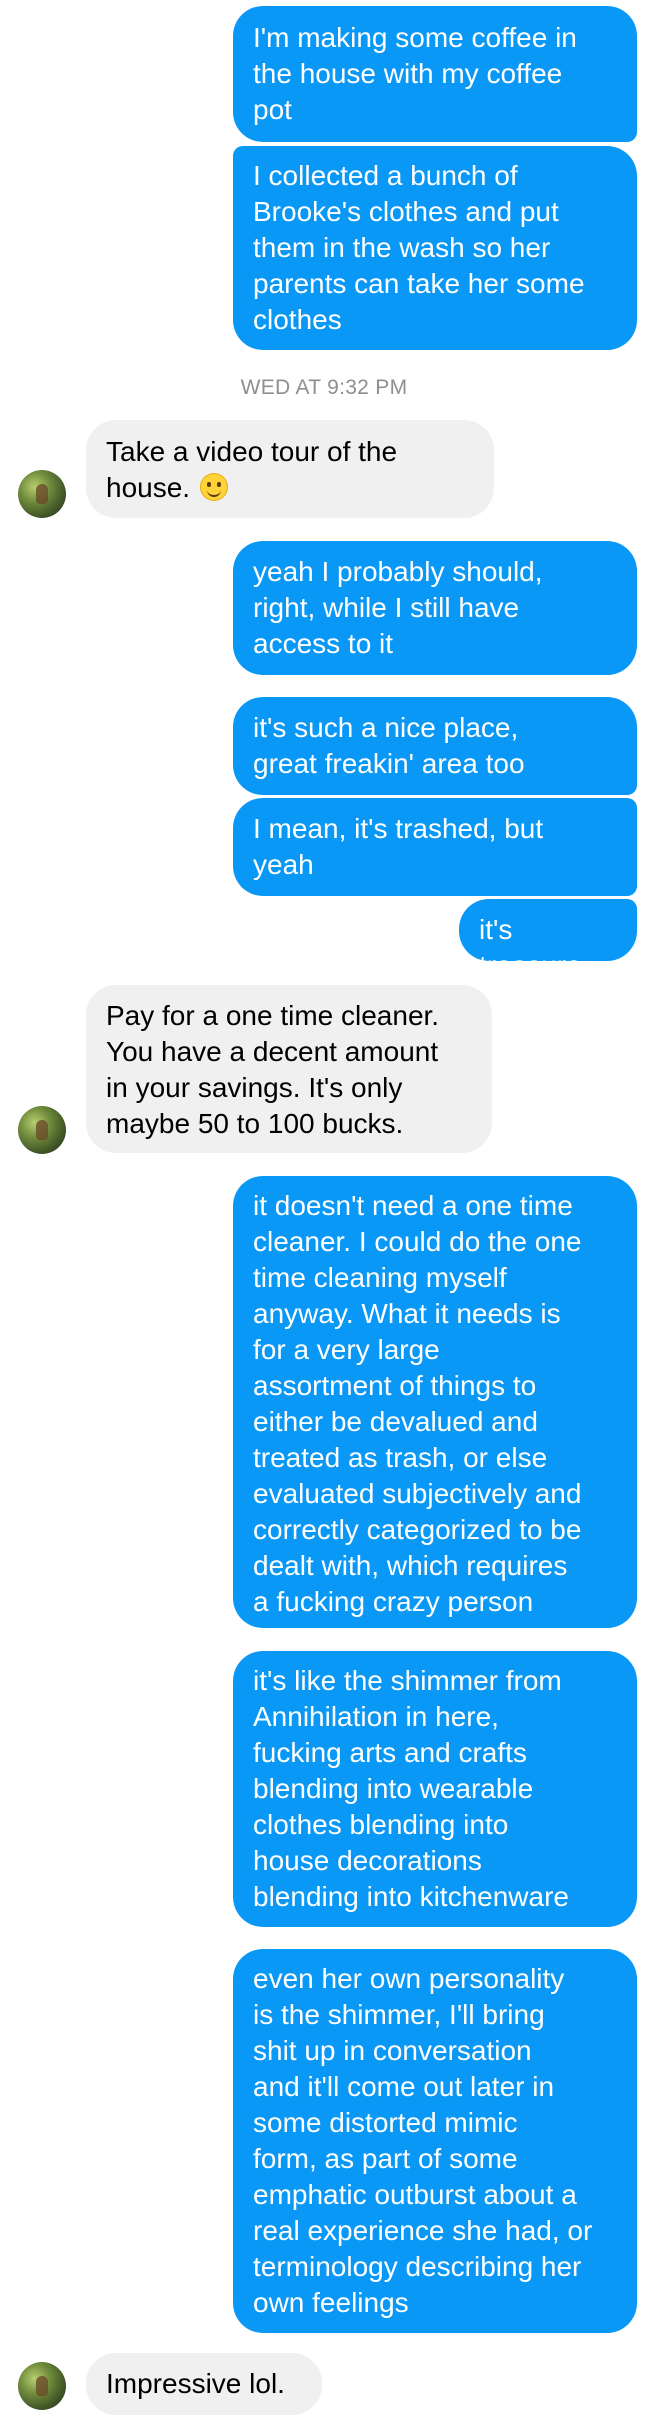  What do you see at coordinates (252, 469) in the screenshot?
I see `message-text: Take a video tour of the house.` at bounding box center [252, 469].